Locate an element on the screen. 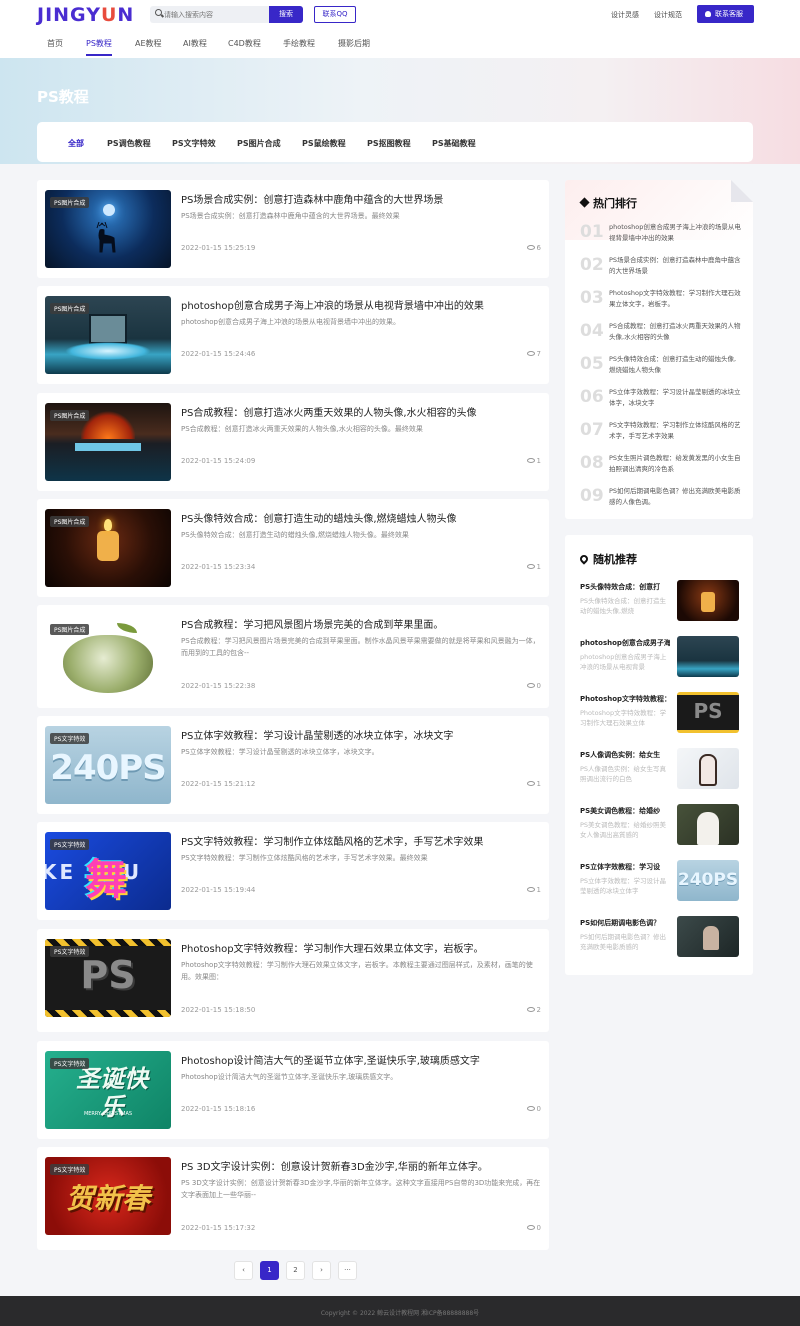 The width and height of the screenshot is (800, 1326). article-thumbnail: PS PS文字特效 is located at coordinates (108, 978).